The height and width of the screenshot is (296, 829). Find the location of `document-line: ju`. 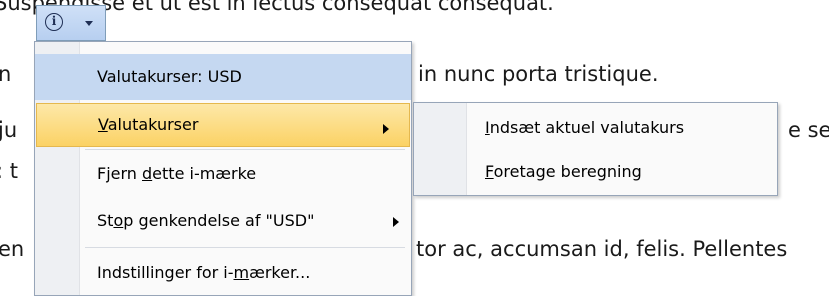

document-line: ju is located at coordinates (9, 130).